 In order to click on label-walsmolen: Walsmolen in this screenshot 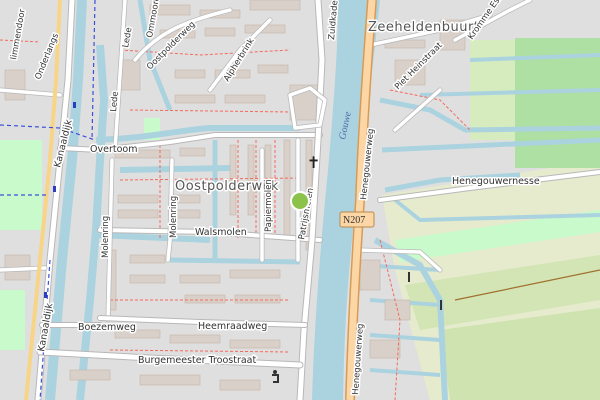, I will do `click(221, 232)`.